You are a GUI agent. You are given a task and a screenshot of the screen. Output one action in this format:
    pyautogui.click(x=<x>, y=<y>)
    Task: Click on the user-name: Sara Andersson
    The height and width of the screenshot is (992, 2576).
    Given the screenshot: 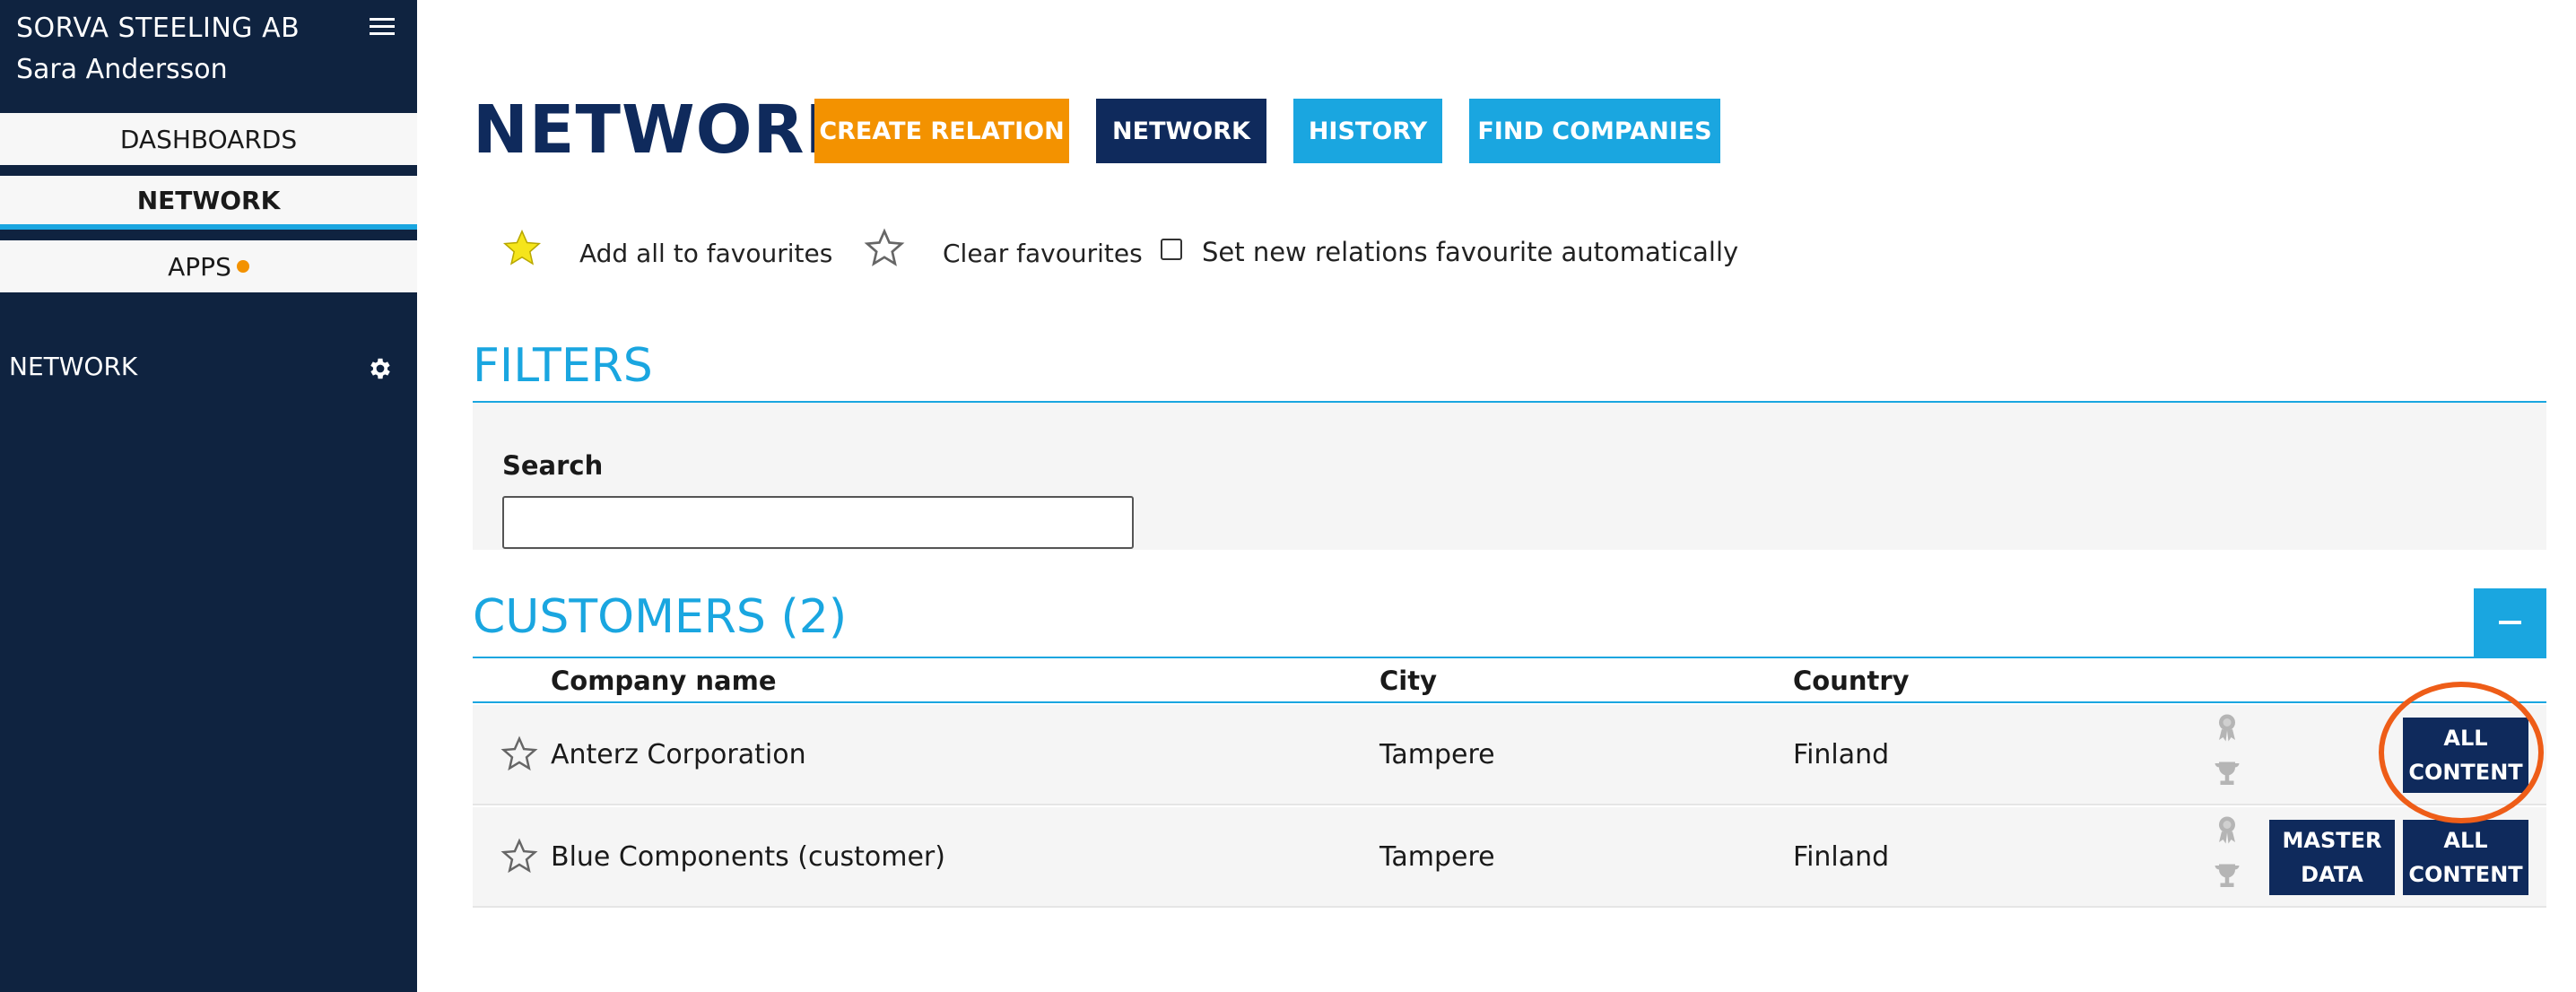 What is the action you would take?
    pyautogui.click(x=122, y=69)
    